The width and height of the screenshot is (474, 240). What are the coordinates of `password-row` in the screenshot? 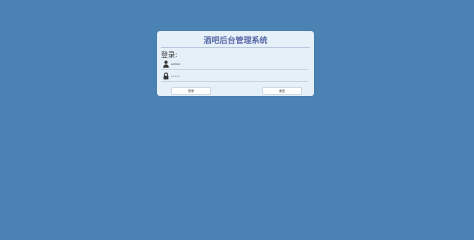 It's located at (234, 76).